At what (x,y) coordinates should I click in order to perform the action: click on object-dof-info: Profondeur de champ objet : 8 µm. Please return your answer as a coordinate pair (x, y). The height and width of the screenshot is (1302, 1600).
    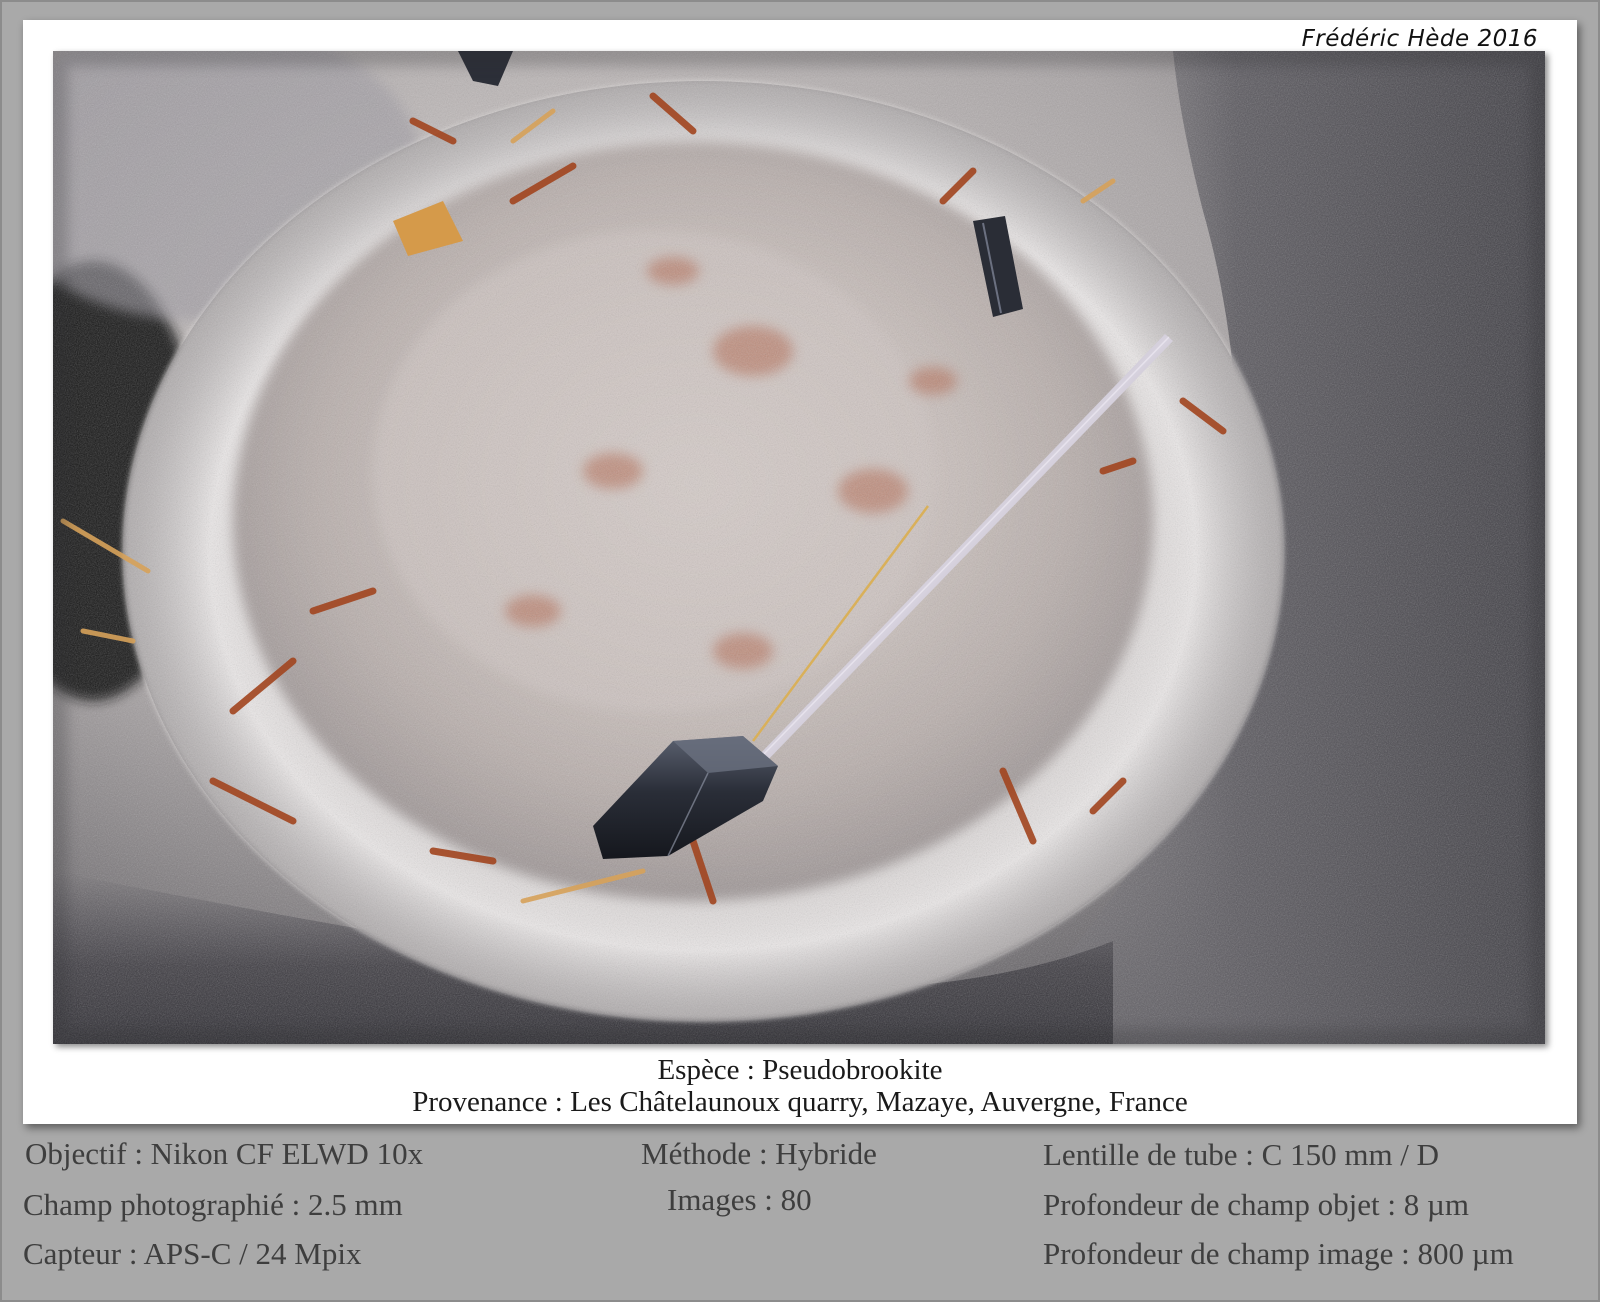
    Looking at the image, I should click on (1256, 1204).